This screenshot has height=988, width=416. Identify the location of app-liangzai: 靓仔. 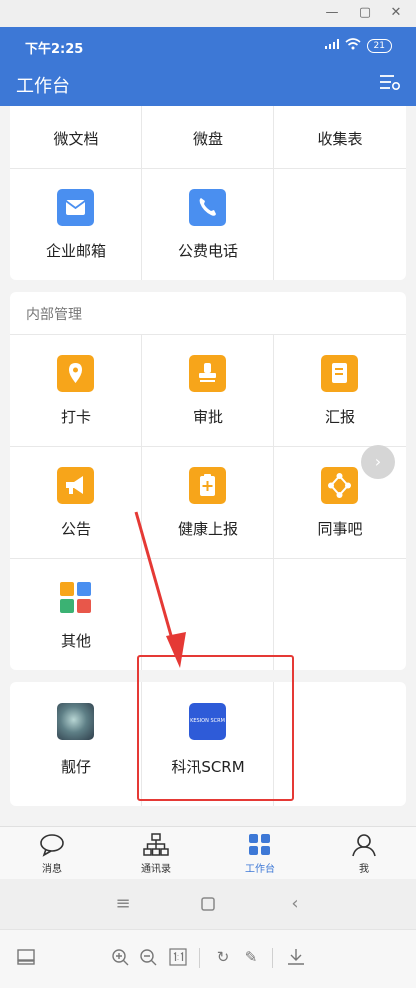
(76, 738).